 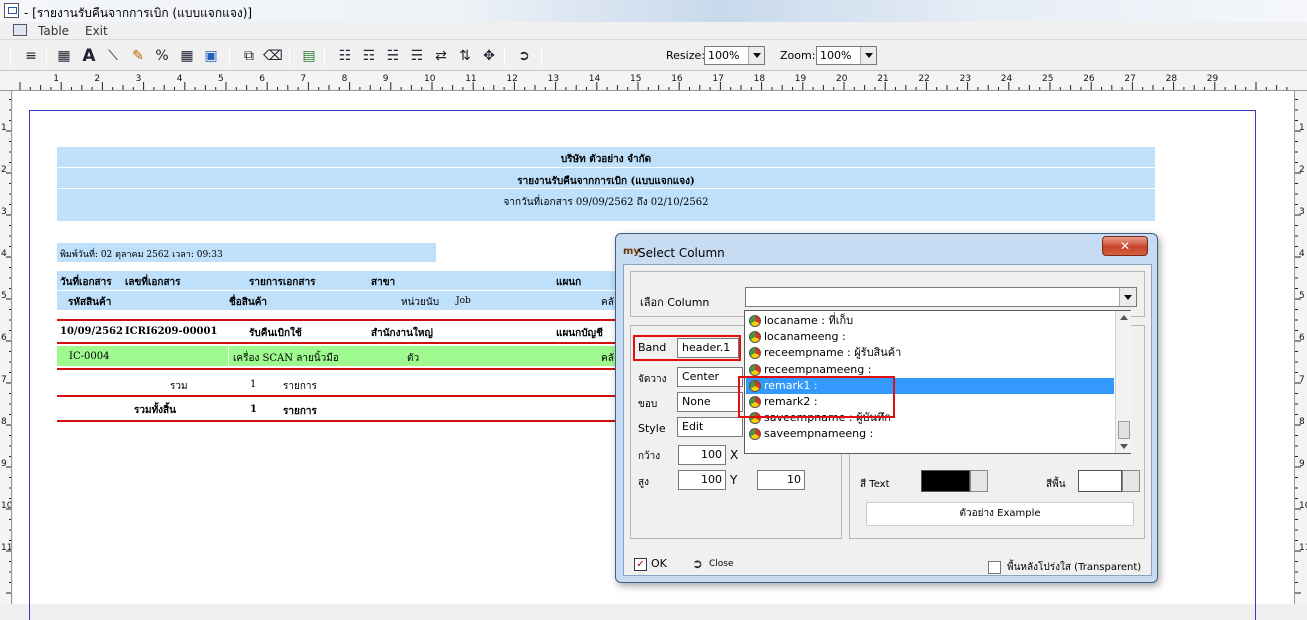 I want to click on menu-table: Table, so click(x=53, y=31).